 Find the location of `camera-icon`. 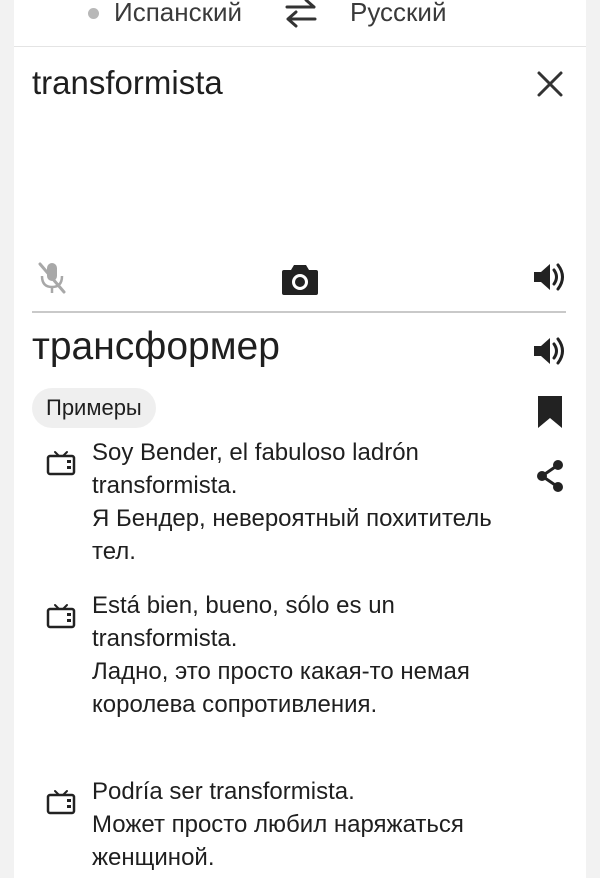

camera-icon is located at coordinates (300, 279).